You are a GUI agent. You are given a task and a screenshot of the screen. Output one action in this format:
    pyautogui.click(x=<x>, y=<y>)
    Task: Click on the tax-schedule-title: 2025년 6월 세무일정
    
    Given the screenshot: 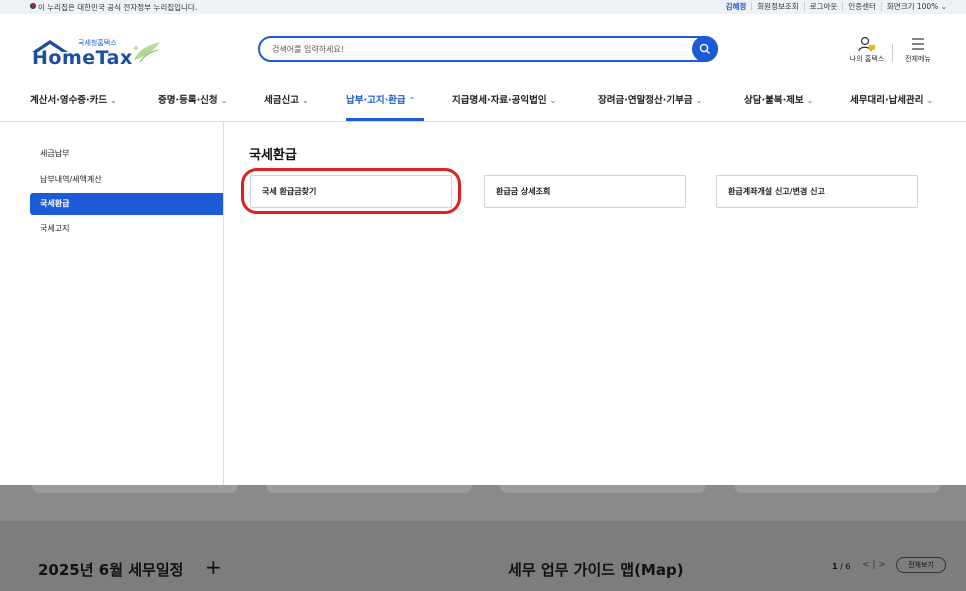 What is the action you would take?
    pyautogui.click(x=111, y=570)
    